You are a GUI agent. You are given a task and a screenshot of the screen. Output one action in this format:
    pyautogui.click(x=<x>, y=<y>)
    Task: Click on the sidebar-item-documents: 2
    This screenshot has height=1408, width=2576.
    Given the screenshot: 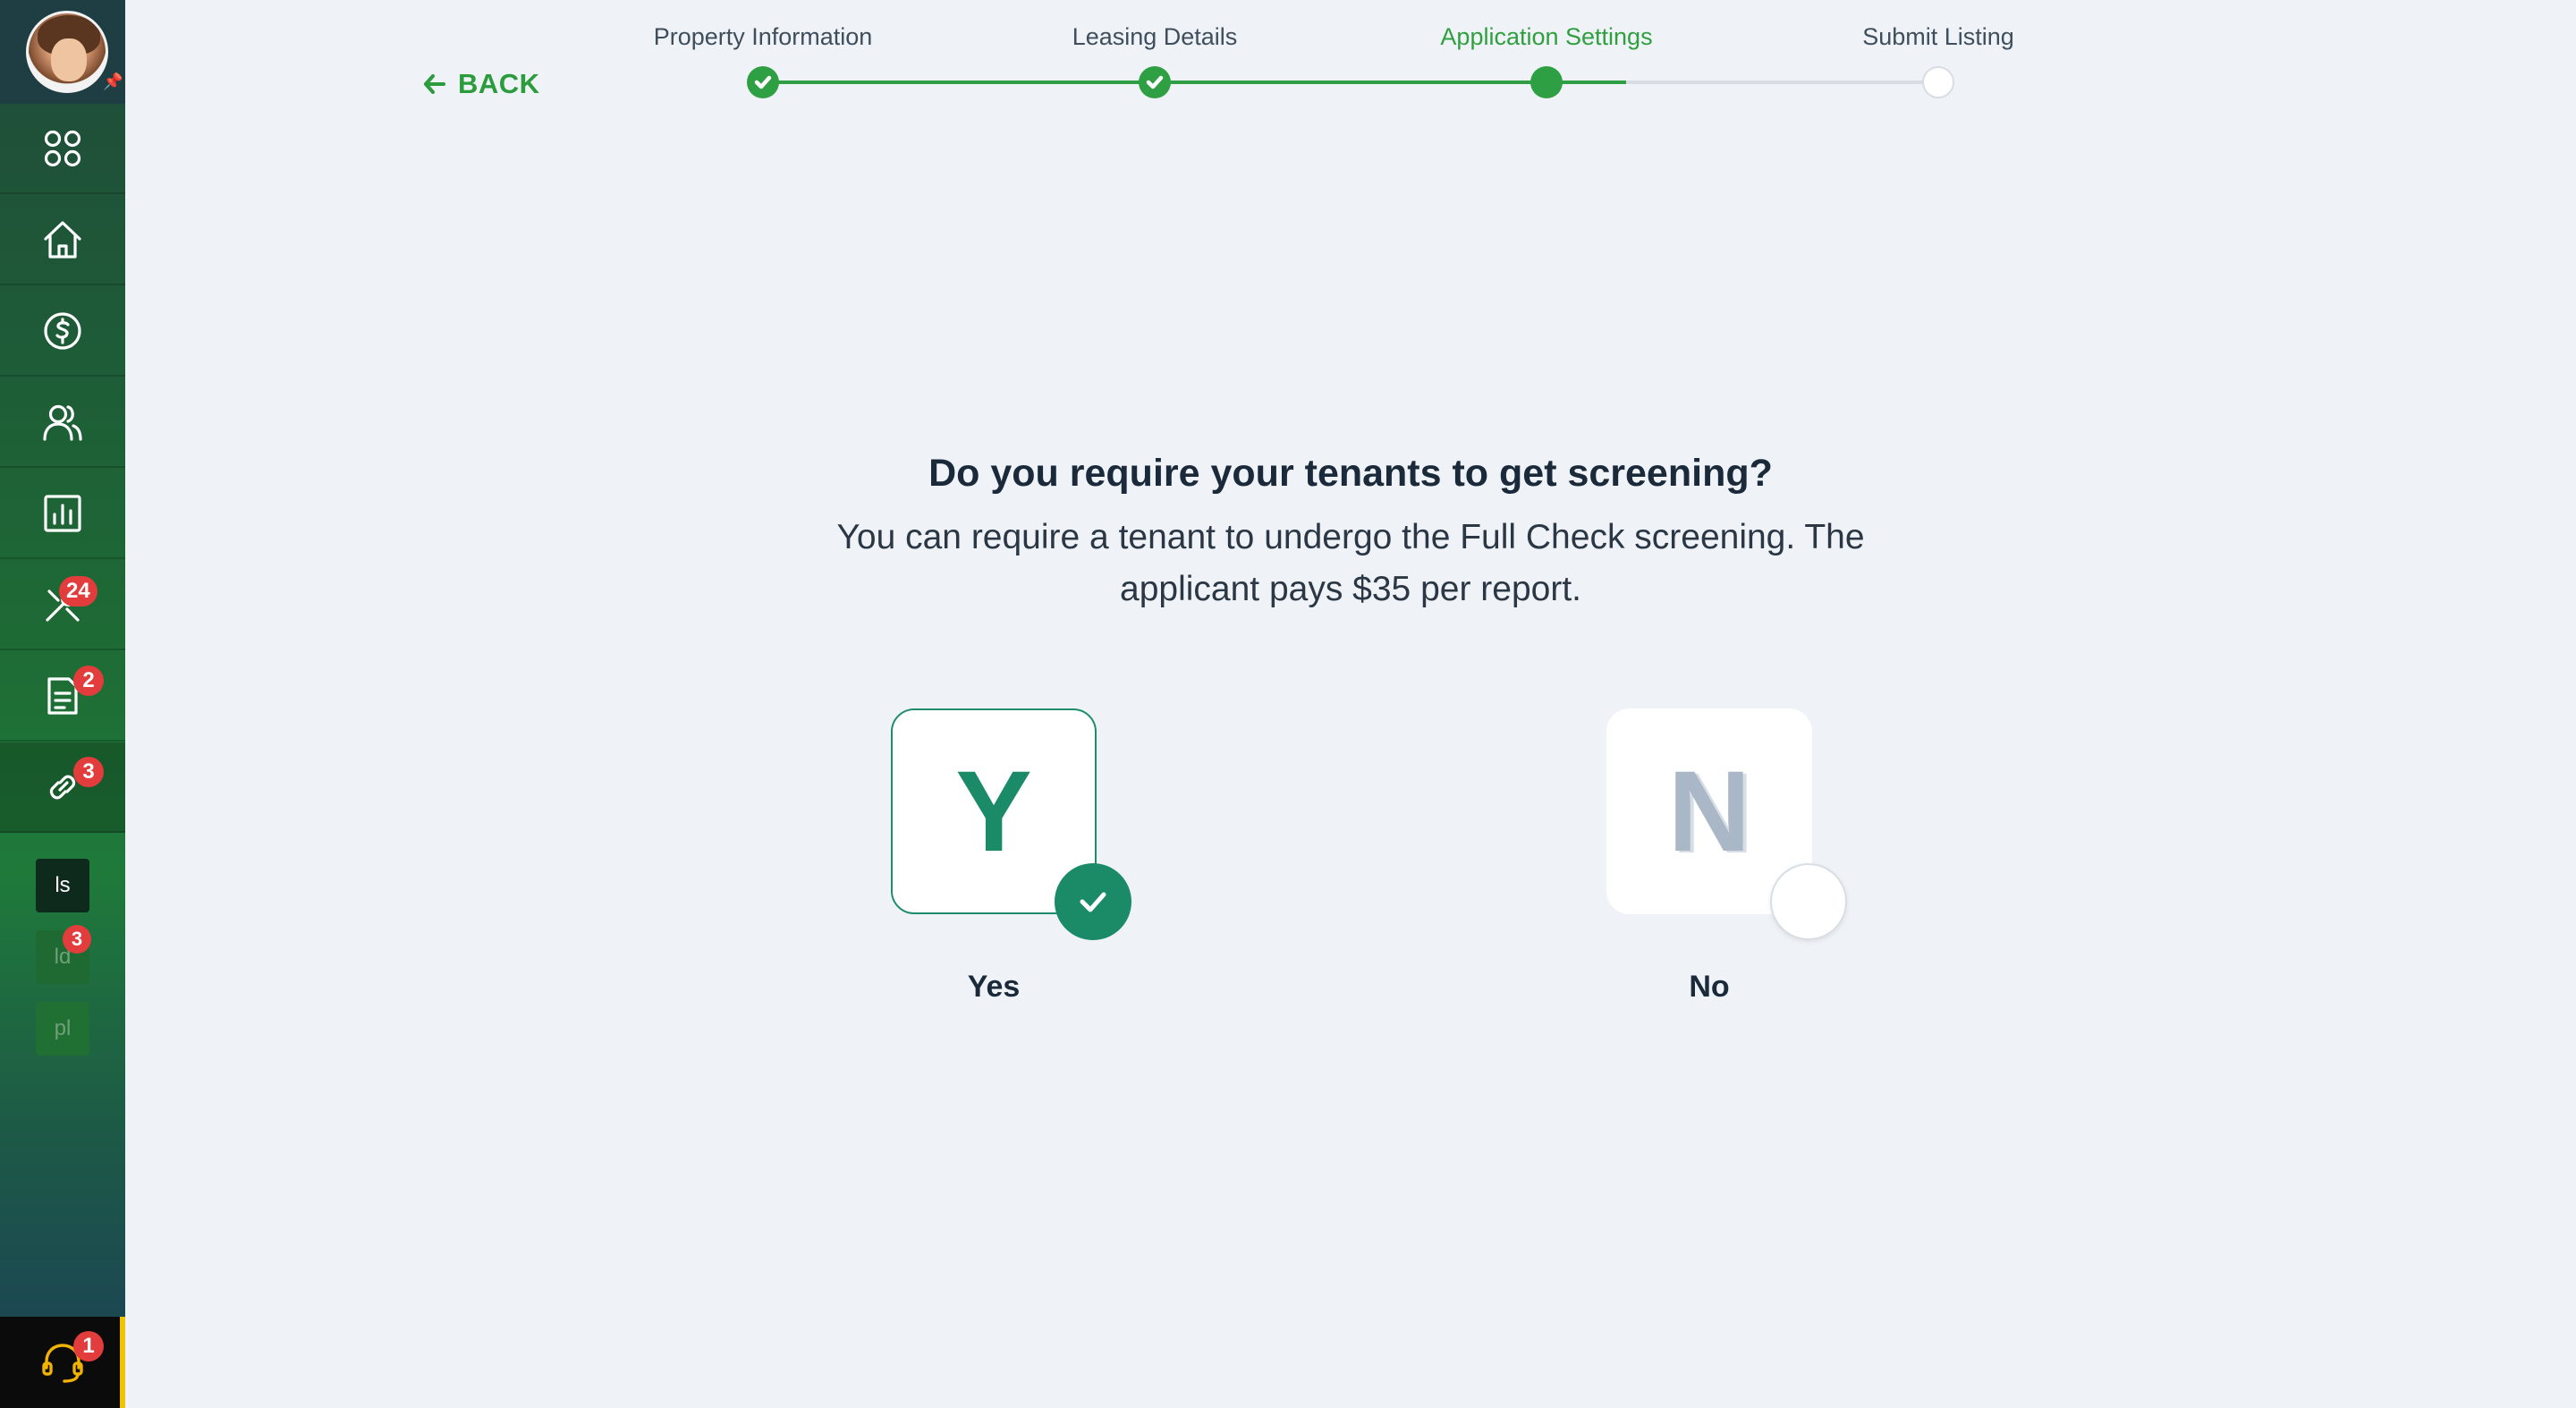 What is the action you would take?
    pyautogui.click(x=62, y=696)
    